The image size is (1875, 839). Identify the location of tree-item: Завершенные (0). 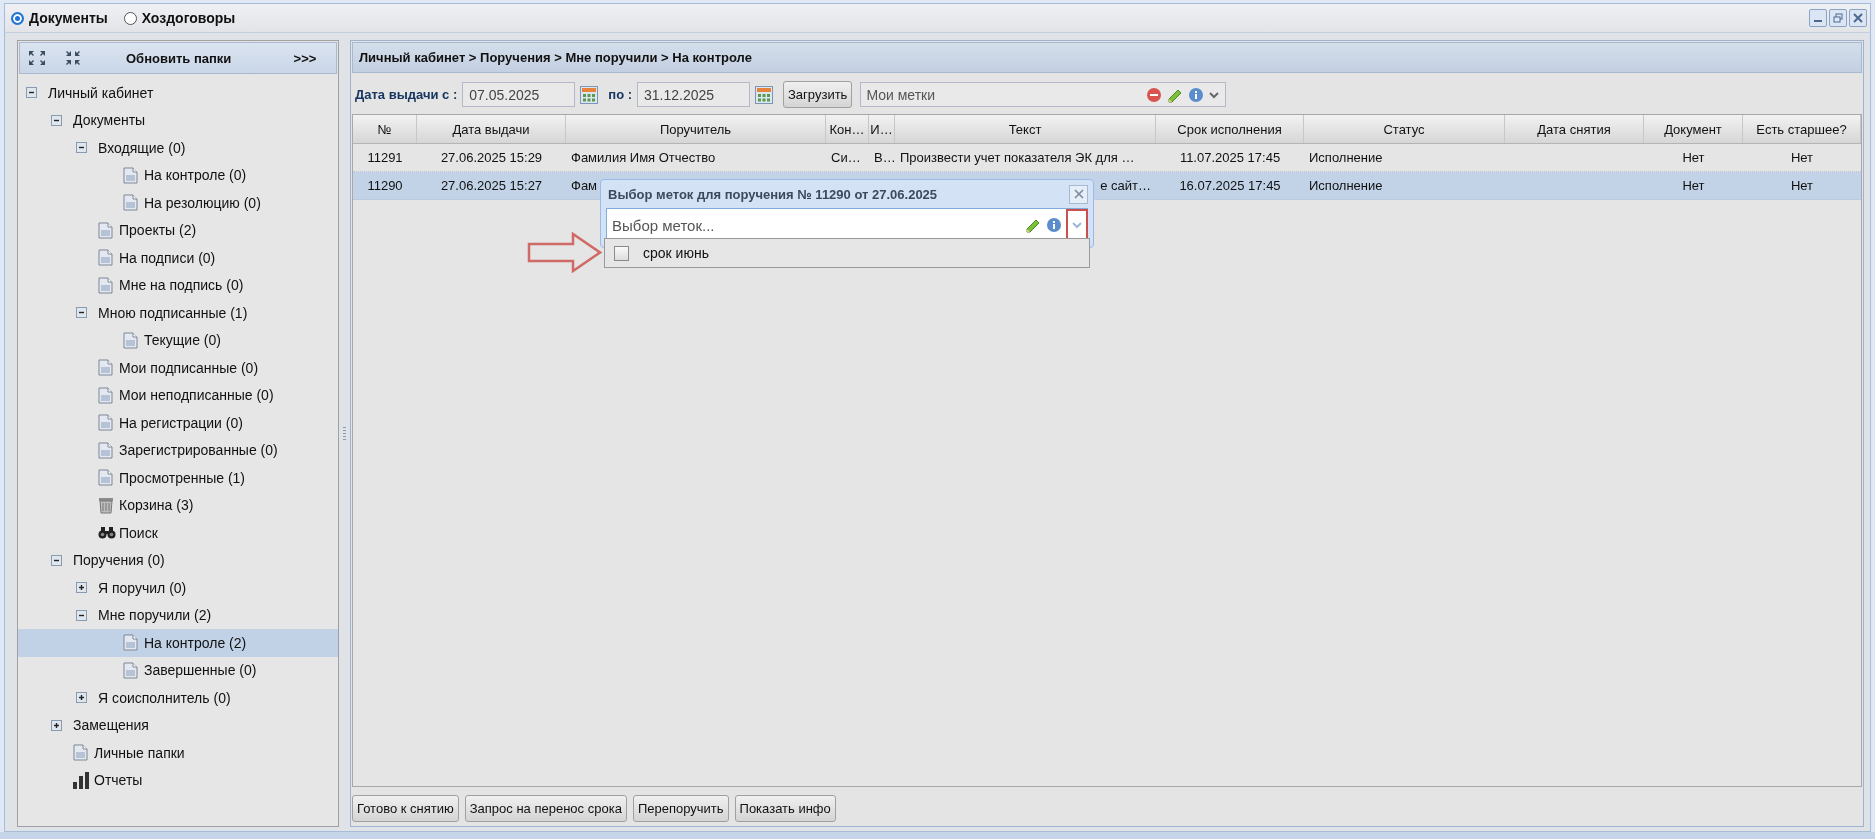
(178, 670).